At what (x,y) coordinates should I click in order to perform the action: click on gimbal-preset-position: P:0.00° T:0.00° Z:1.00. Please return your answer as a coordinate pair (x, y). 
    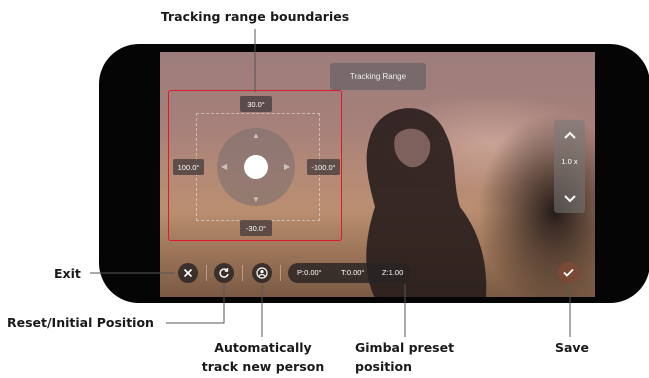
    Looking at the image, I should click on (349, 273).